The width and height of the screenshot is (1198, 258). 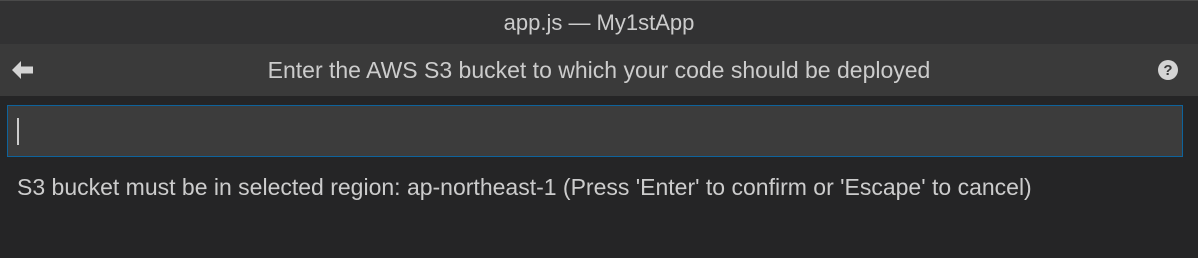 I want to click on help-button: ?, so click(x=1168, y=70).